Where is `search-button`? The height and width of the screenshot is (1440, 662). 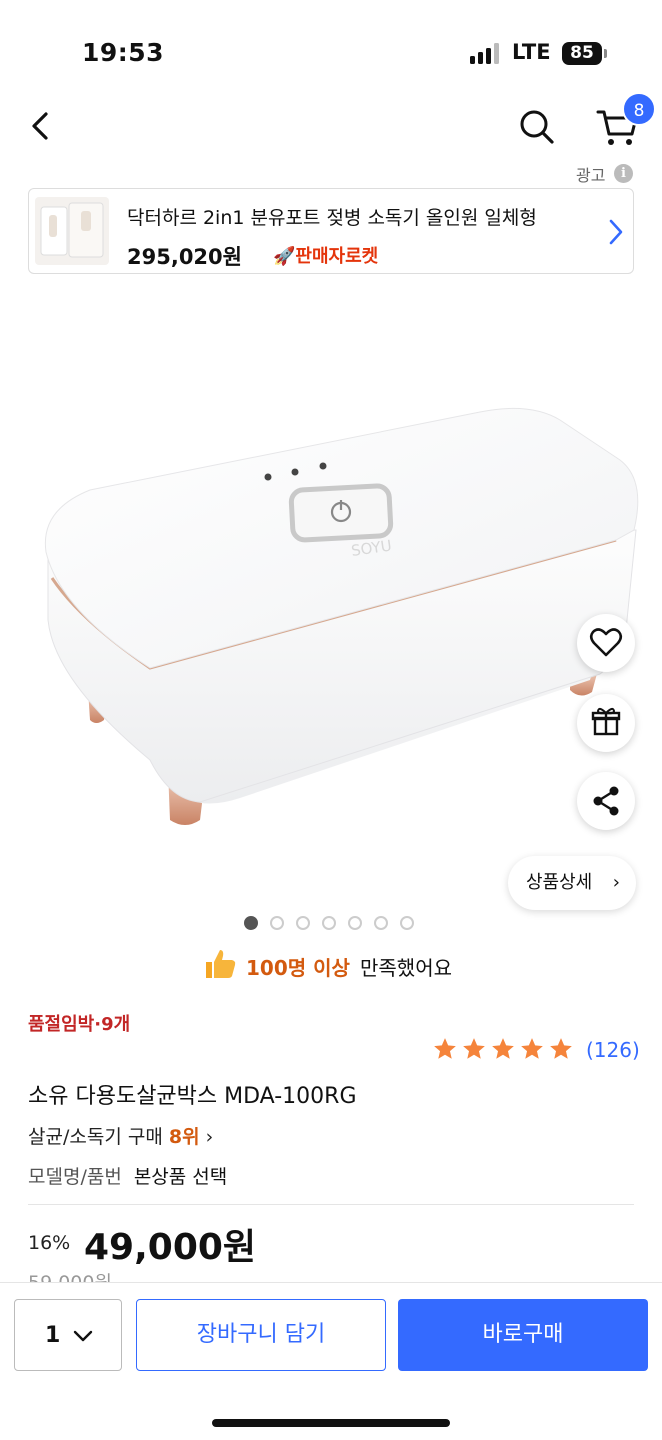 search-button is located at coordinates (536, 126).